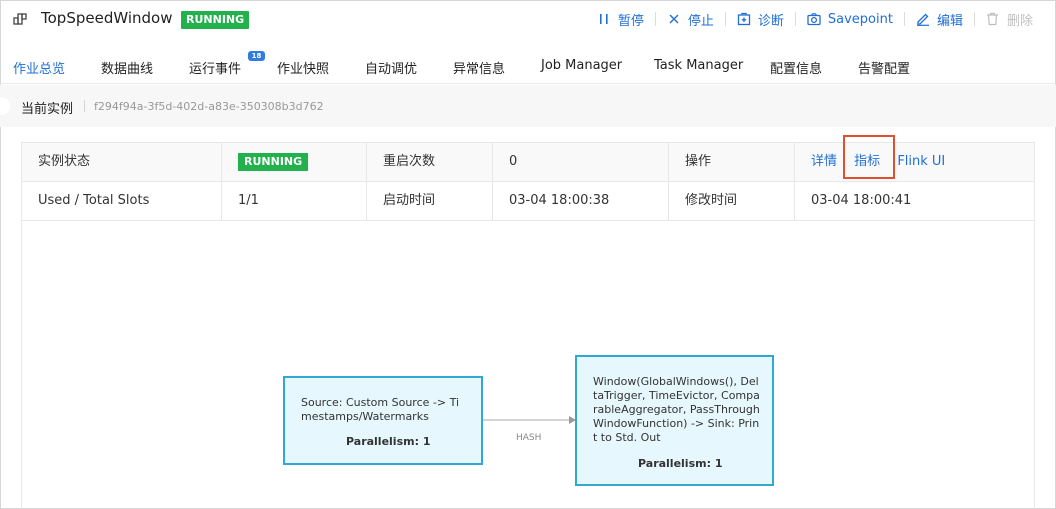 The width and height of the screenshot is (1056, 509). I want to click on tab-alerts: 告警配置, so click(884, 67).